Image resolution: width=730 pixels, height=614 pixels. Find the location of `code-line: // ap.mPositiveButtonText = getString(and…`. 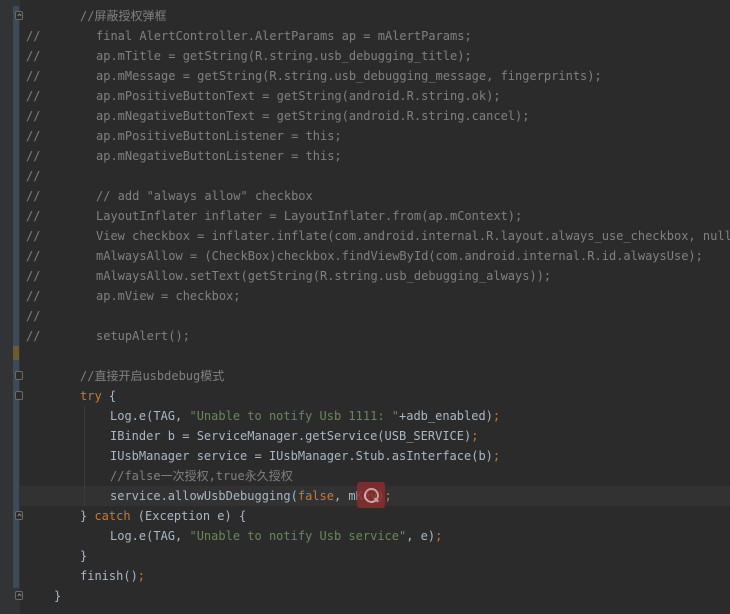

code-line: // ap.mPositiveButtonText = getString(and… is located at coordinates (365, 96).